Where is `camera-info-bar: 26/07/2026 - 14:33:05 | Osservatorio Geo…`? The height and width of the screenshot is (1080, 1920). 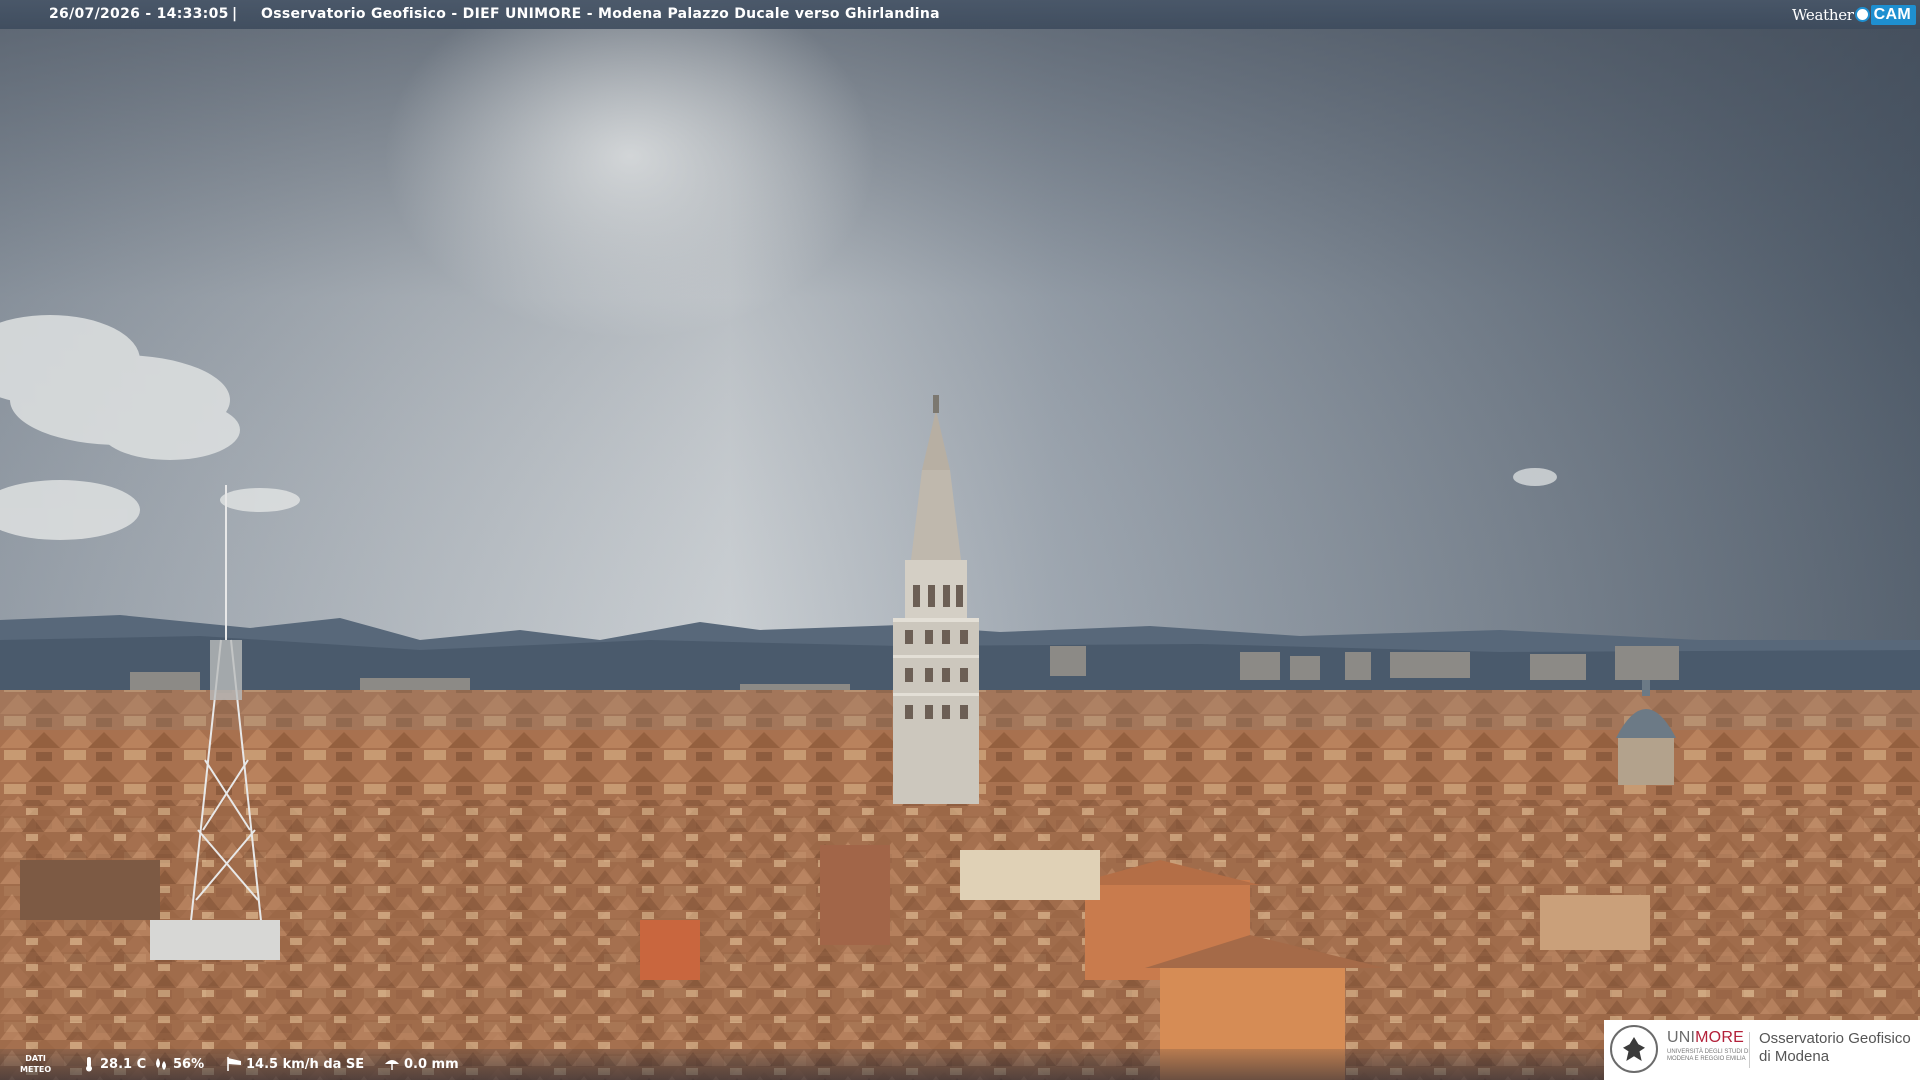 camera-info-bar: 26/07/2026 - 14:33:05 | Osservatorio Geo… is located at coordinates (960, 14).